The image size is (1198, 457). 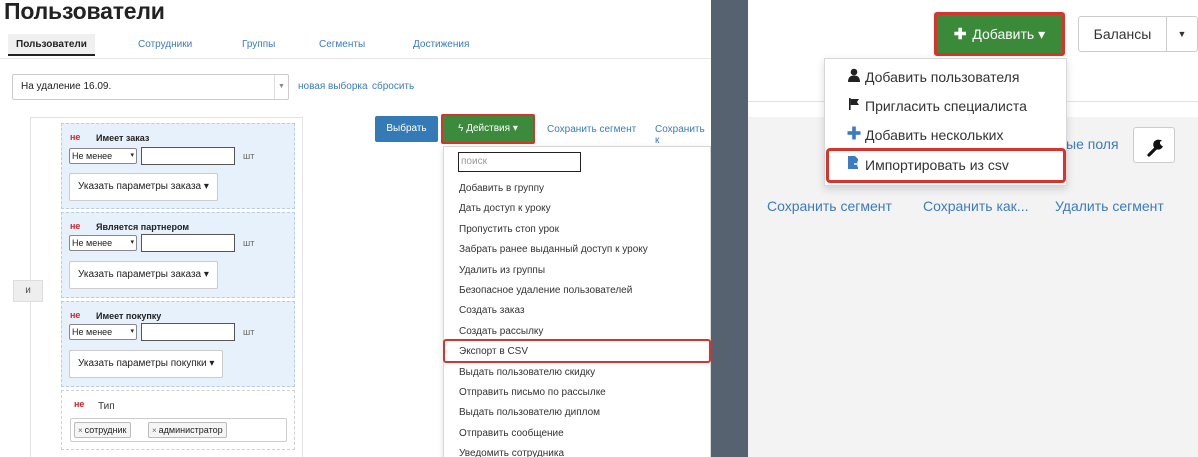 I want to click on menu-item-add-user: Добавить пользователя, so click(x=932, y=76).